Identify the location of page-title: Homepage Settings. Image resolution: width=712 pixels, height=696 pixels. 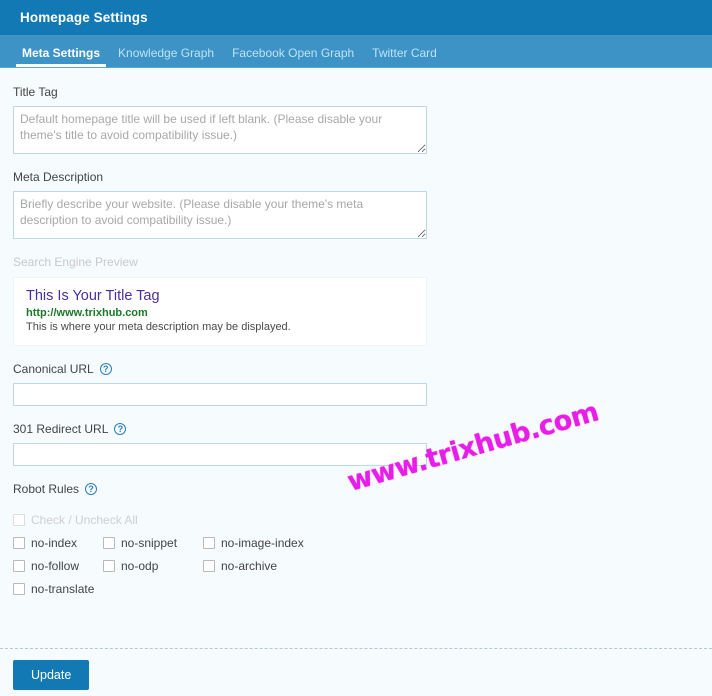
(84, 17).